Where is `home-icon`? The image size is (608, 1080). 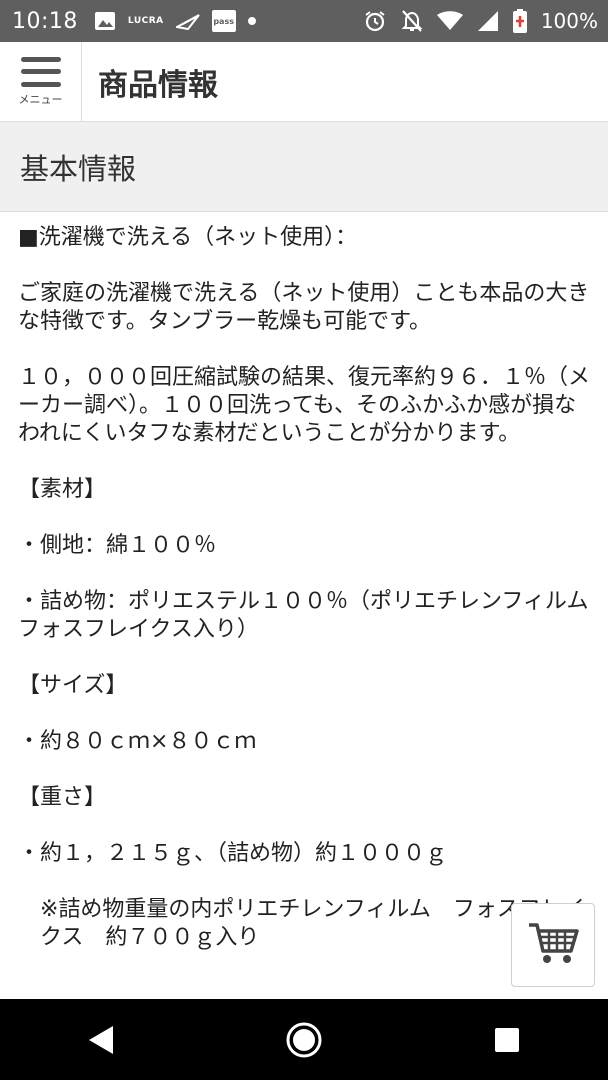
home-icon is located at coordinates (304, 1039).